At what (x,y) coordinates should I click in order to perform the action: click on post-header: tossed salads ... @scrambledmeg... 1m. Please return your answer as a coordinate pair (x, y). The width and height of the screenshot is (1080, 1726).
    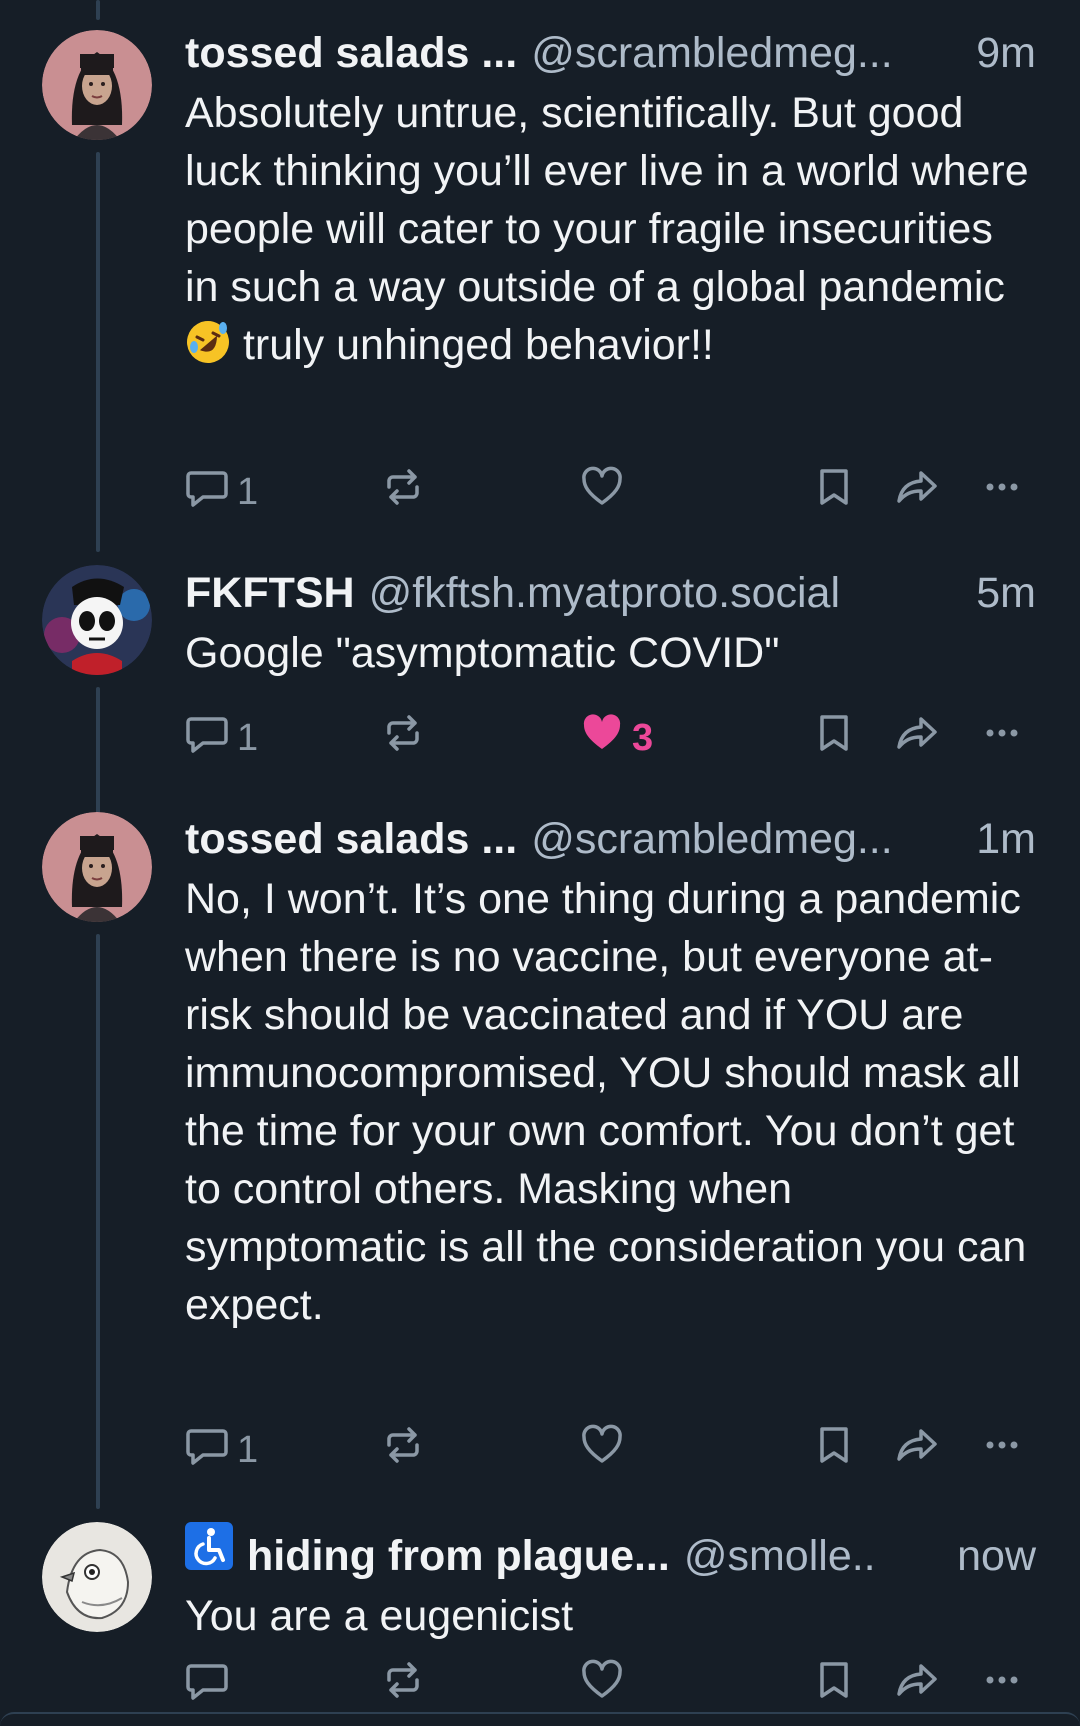
    Looking at the image, I should click on (610, 839).